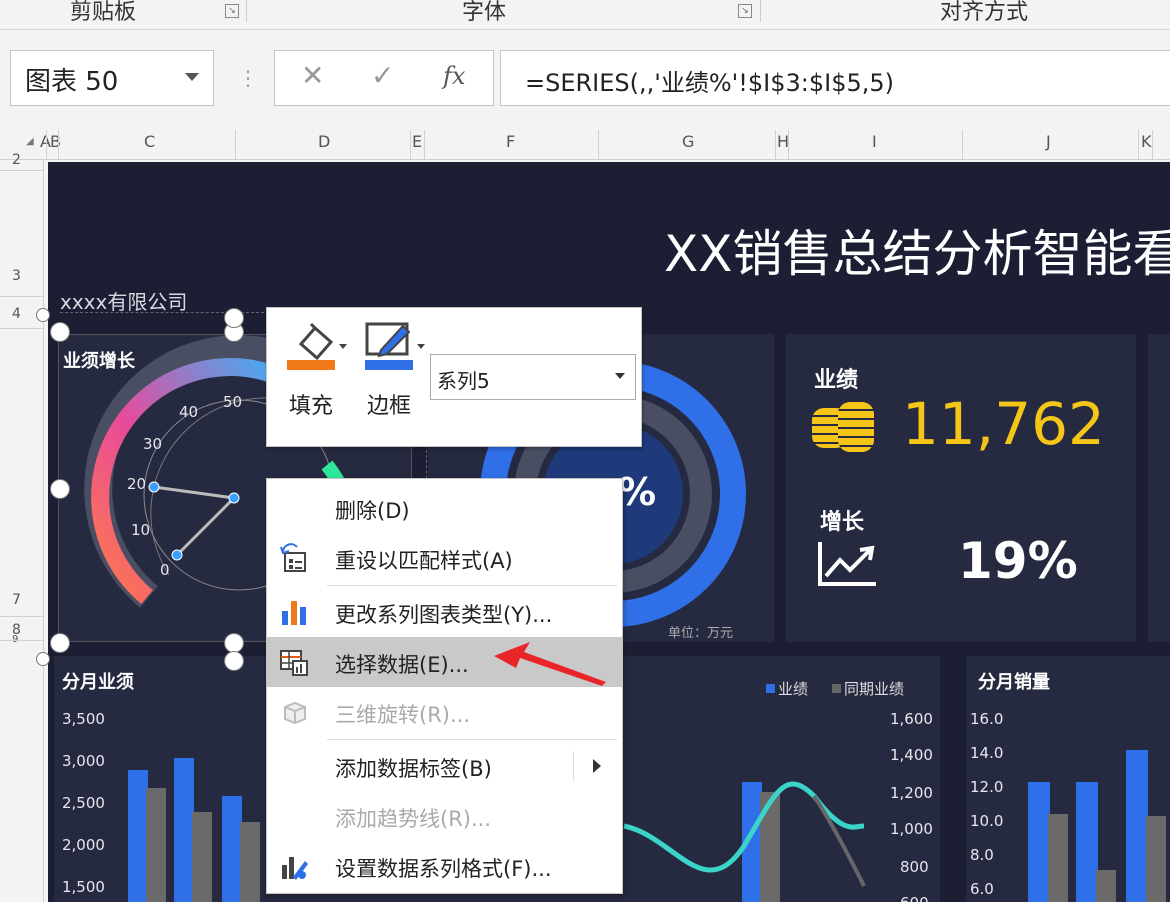 Image resolution: width=1170 pixels, height=902 pixels. Describe the element at coordinates (745, 11) in the screenshot. I see `font-launcher-icon: ↘` at that location.